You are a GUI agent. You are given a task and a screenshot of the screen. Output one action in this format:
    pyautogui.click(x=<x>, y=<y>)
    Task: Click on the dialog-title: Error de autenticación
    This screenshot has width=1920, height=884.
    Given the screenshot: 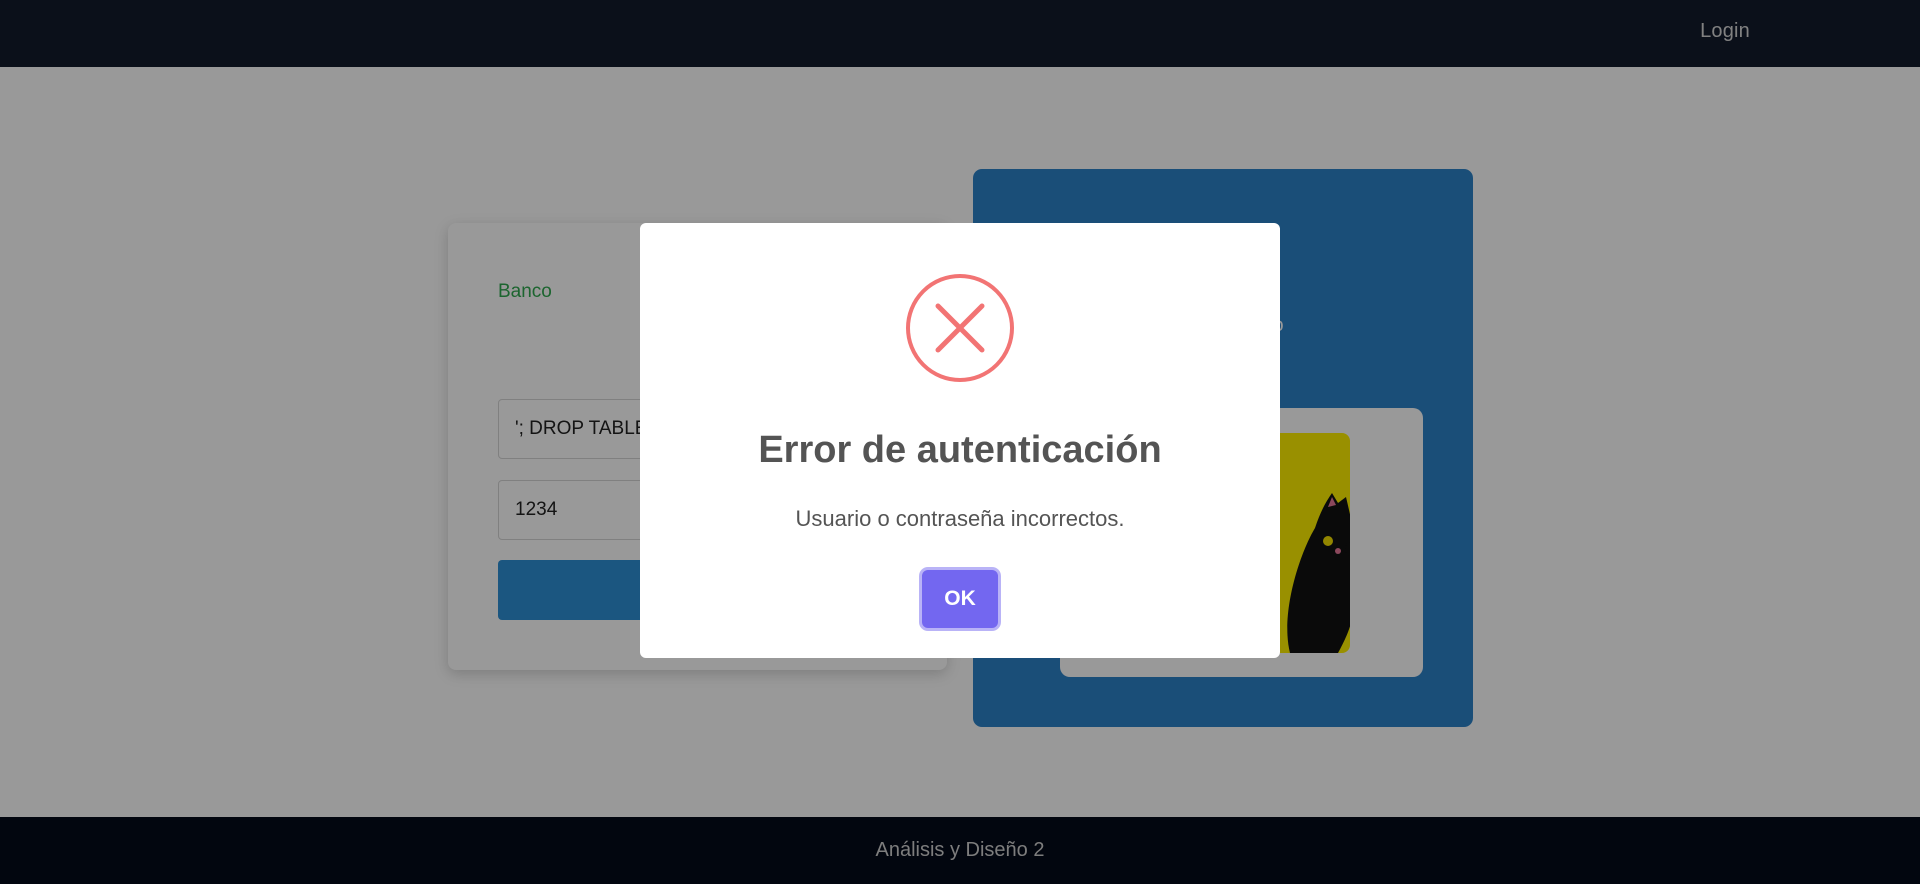 What is the action you would take?
    pyautogui.click(x=960, y=450)
    